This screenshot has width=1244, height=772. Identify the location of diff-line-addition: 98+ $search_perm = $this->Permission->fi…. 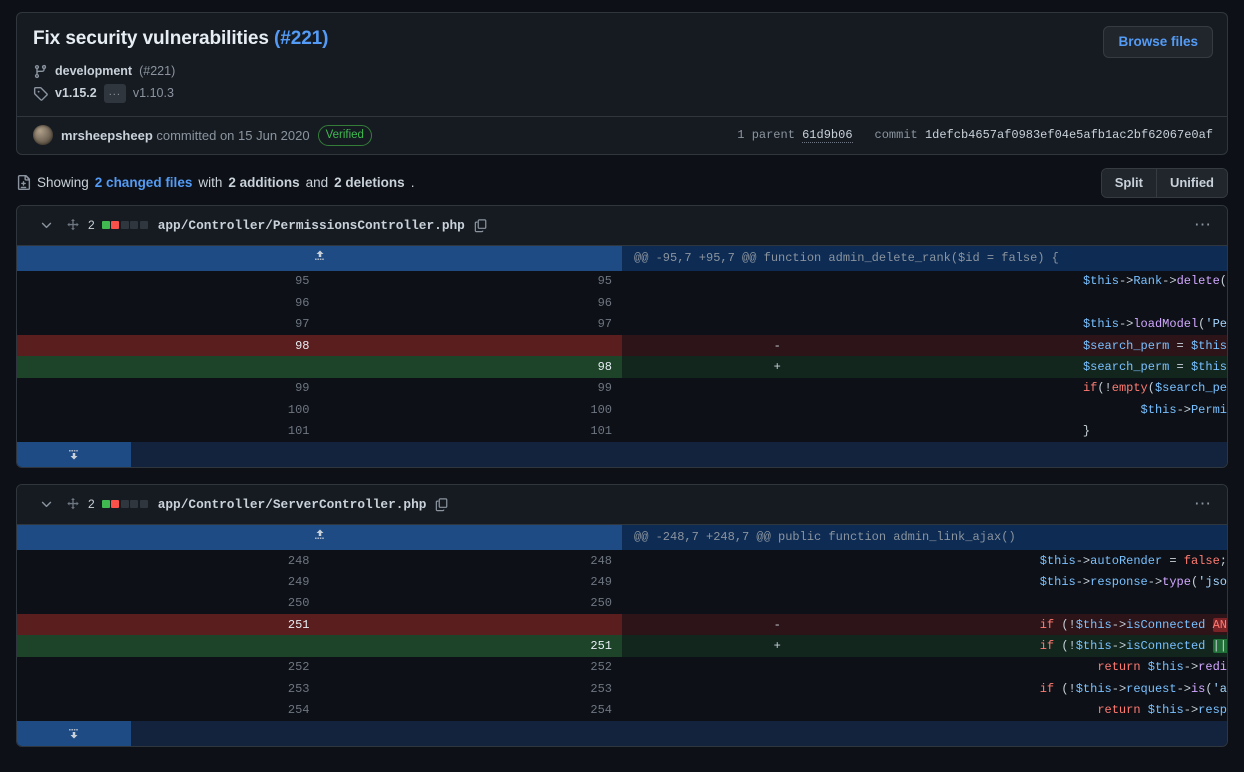
(622, 367).